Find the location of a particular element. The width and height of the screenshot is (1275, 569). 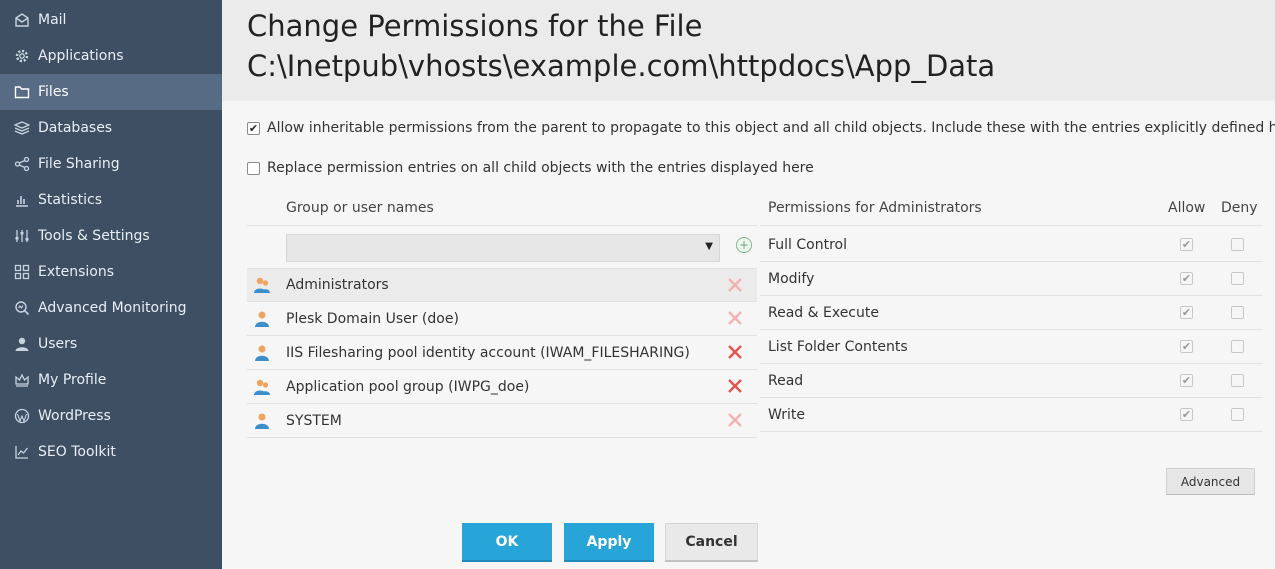

sidebar-item-file-sharing: File Sharing is located at coordinates (111, 164).